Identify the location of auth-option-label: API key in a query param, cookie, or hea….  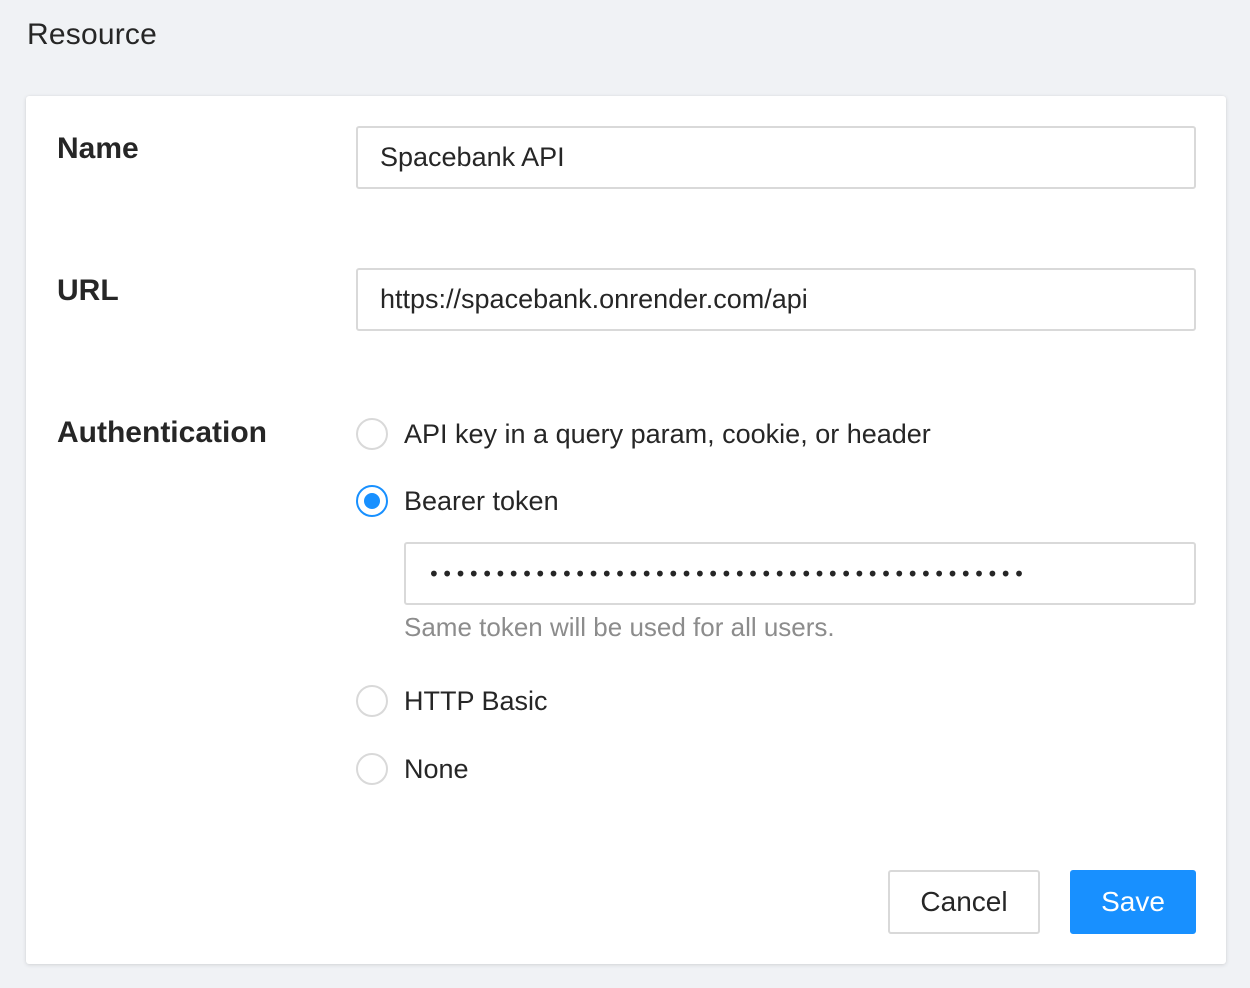
(667, 433).